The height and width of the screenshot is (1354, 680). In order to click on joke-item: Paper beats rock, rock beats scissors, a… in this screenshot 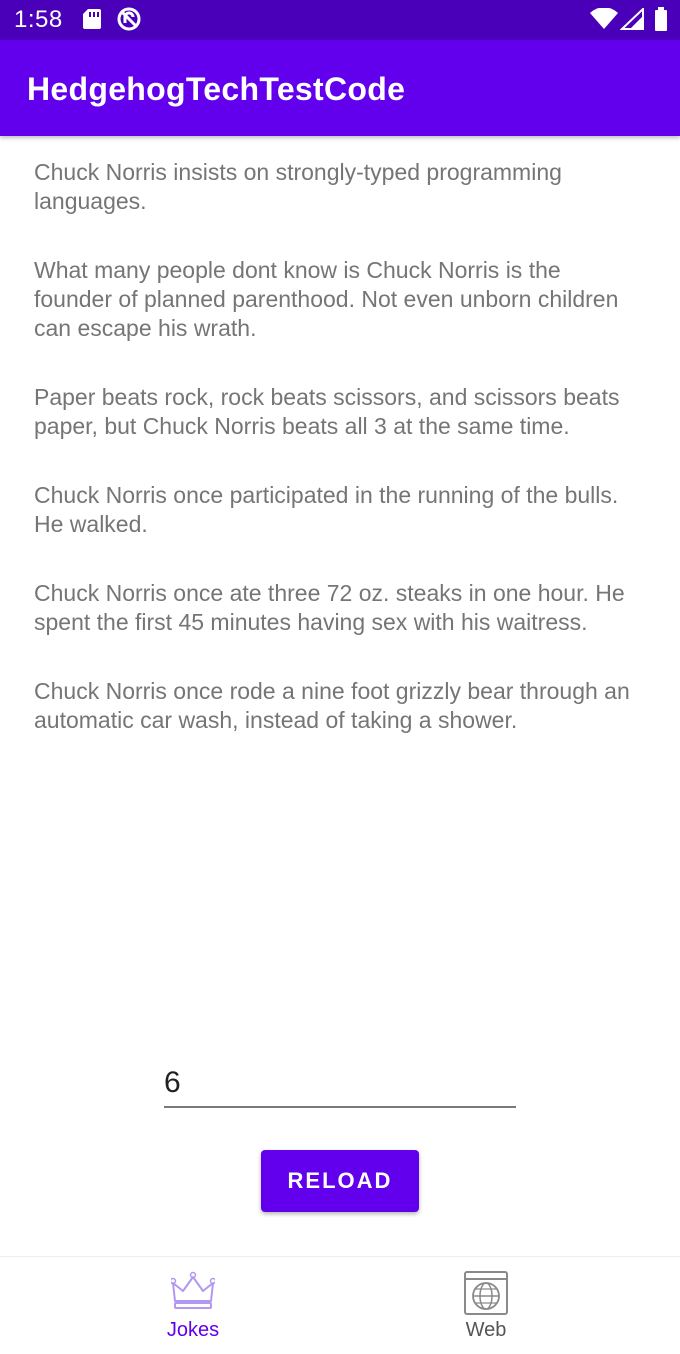, I will do `click(327, 411)`.